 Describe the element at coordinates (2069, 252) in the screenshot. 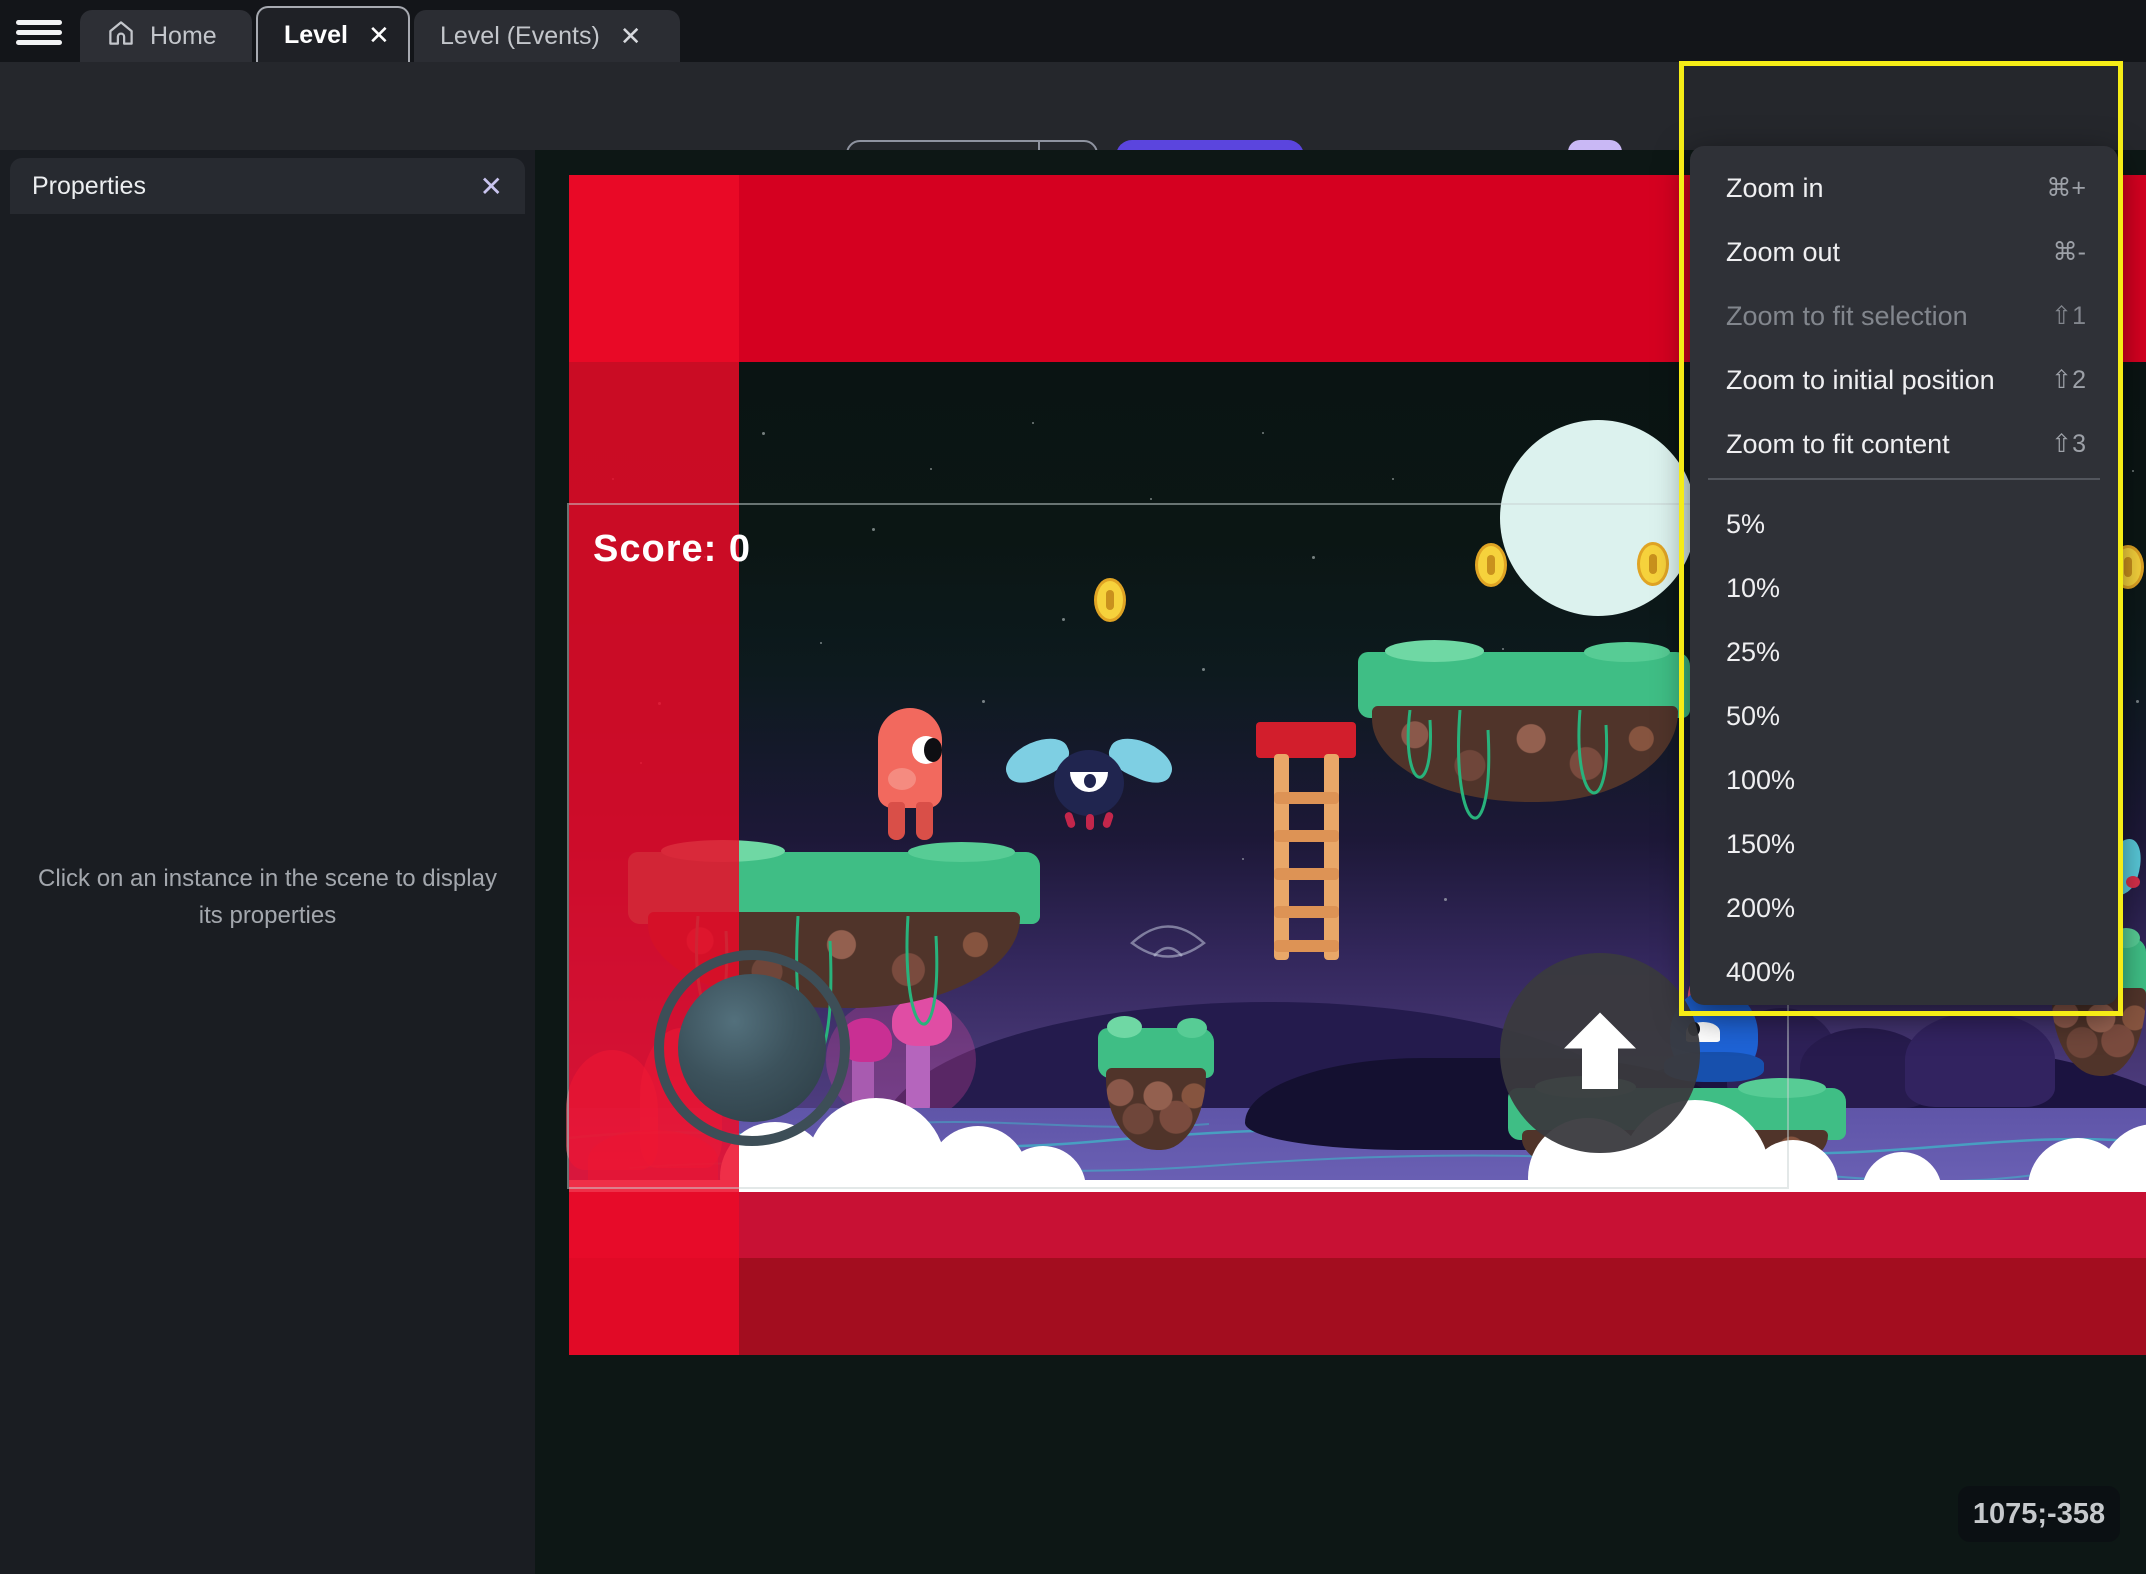

I see `menu-item-shortcut: ⌘-` at that location.